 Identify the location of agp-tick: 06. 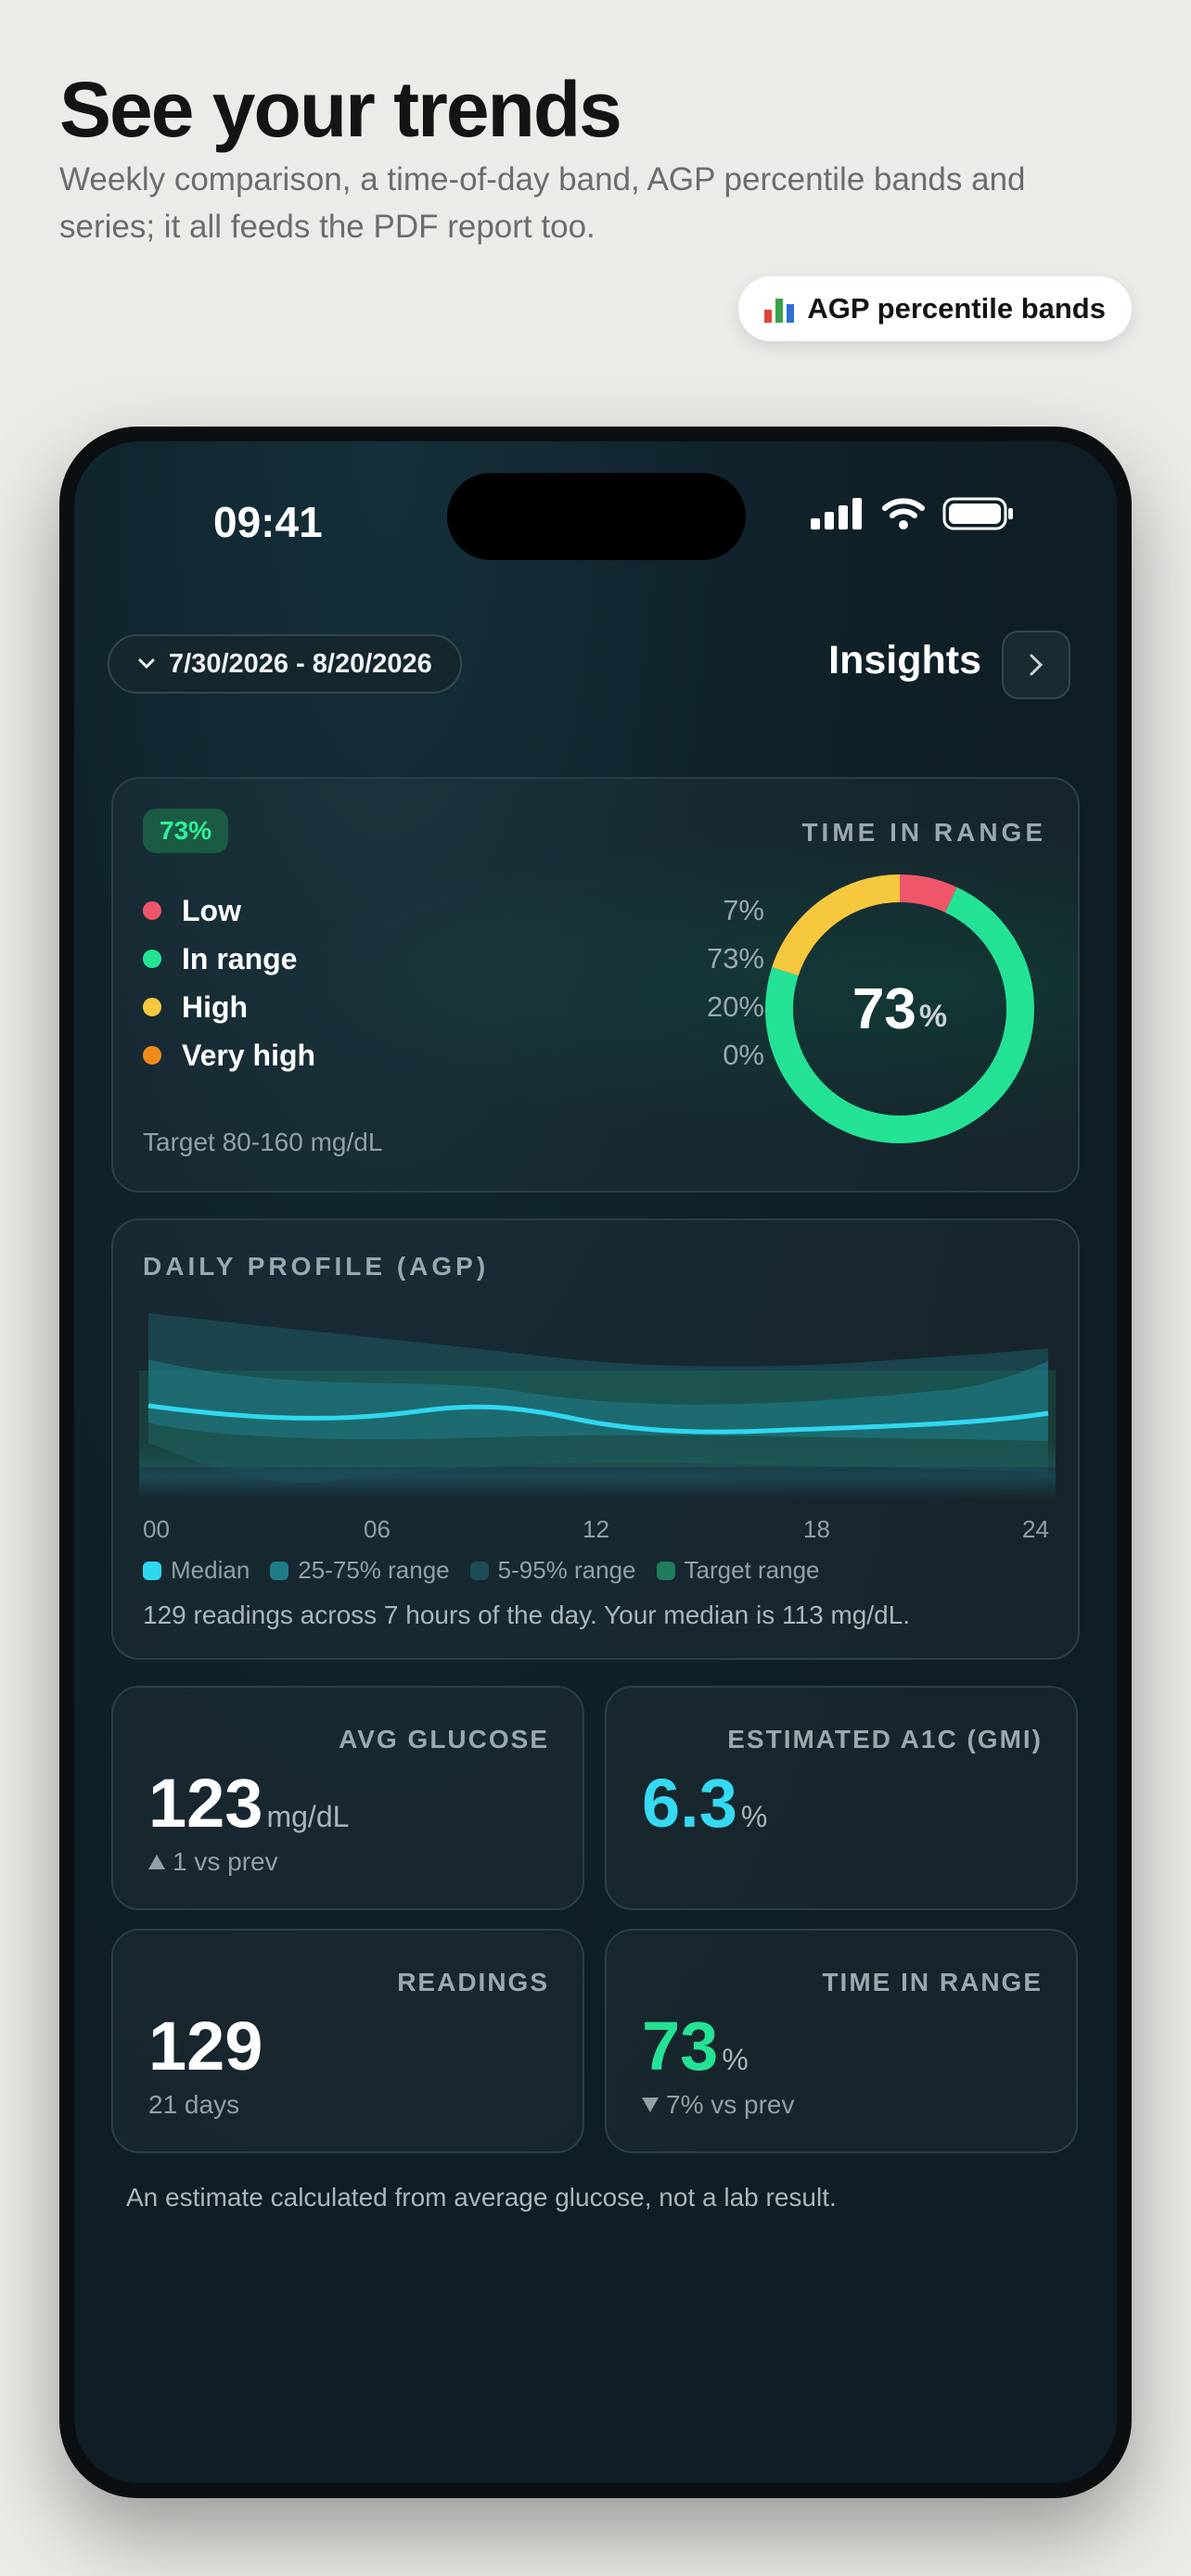
(377, 1529).